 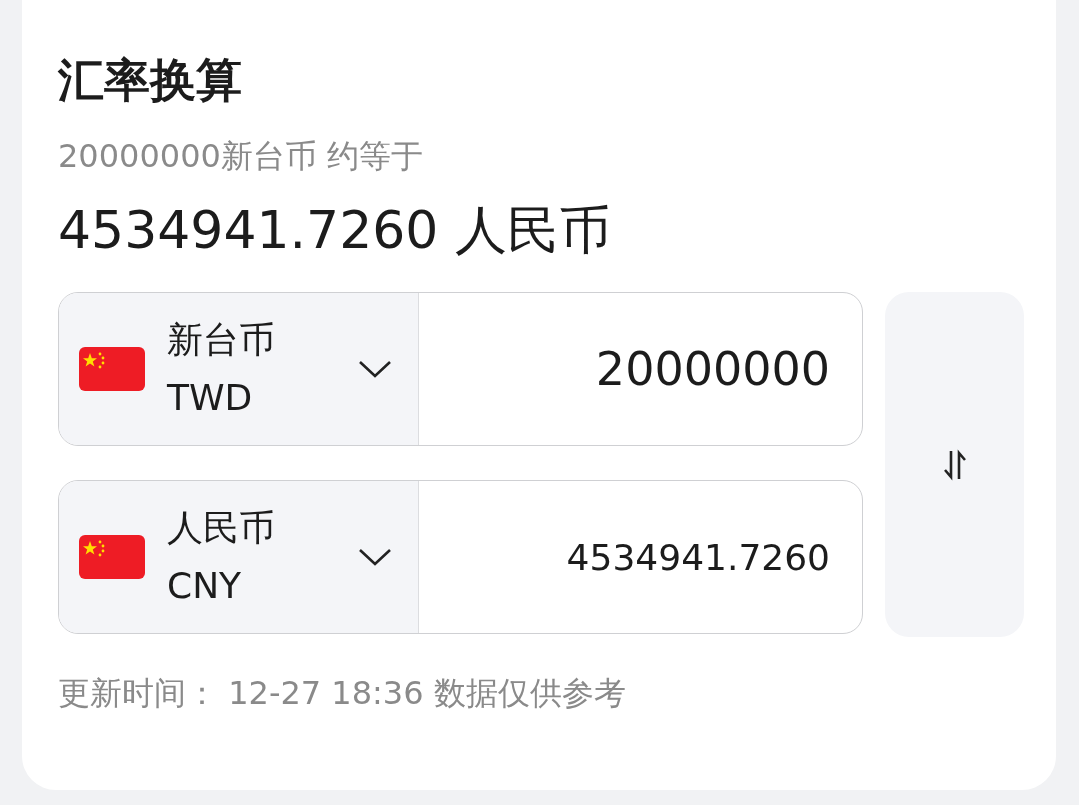 What do you see at coordinates (221, 340) in the screenshot?
I see `currency-name: 新台币` at bounding box center [221, 340].